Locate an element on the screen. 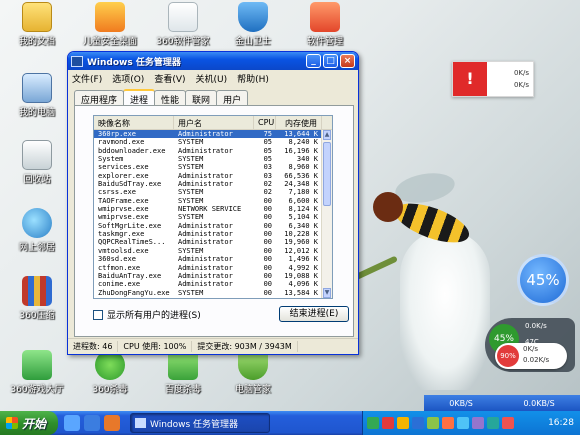 This screenshot has width=580, height=435. scroll-thumb is located at coordinates (327, 174).